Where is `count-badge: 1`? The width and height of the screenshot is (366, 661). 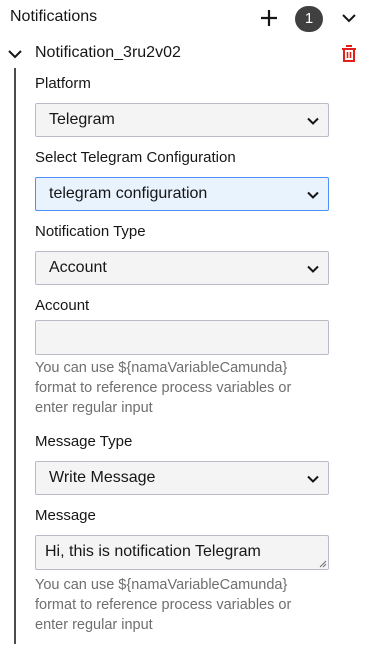 count-badge: 1 is located at coordinates (309, 19).